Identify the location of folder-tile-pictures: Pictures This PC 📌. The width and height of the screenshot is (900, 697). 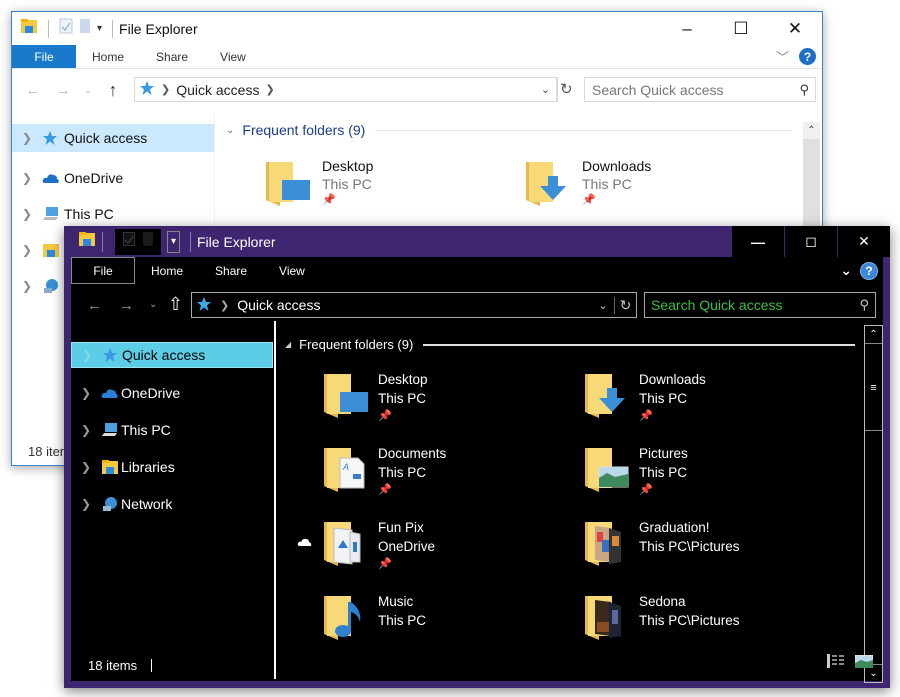
(636, 471).